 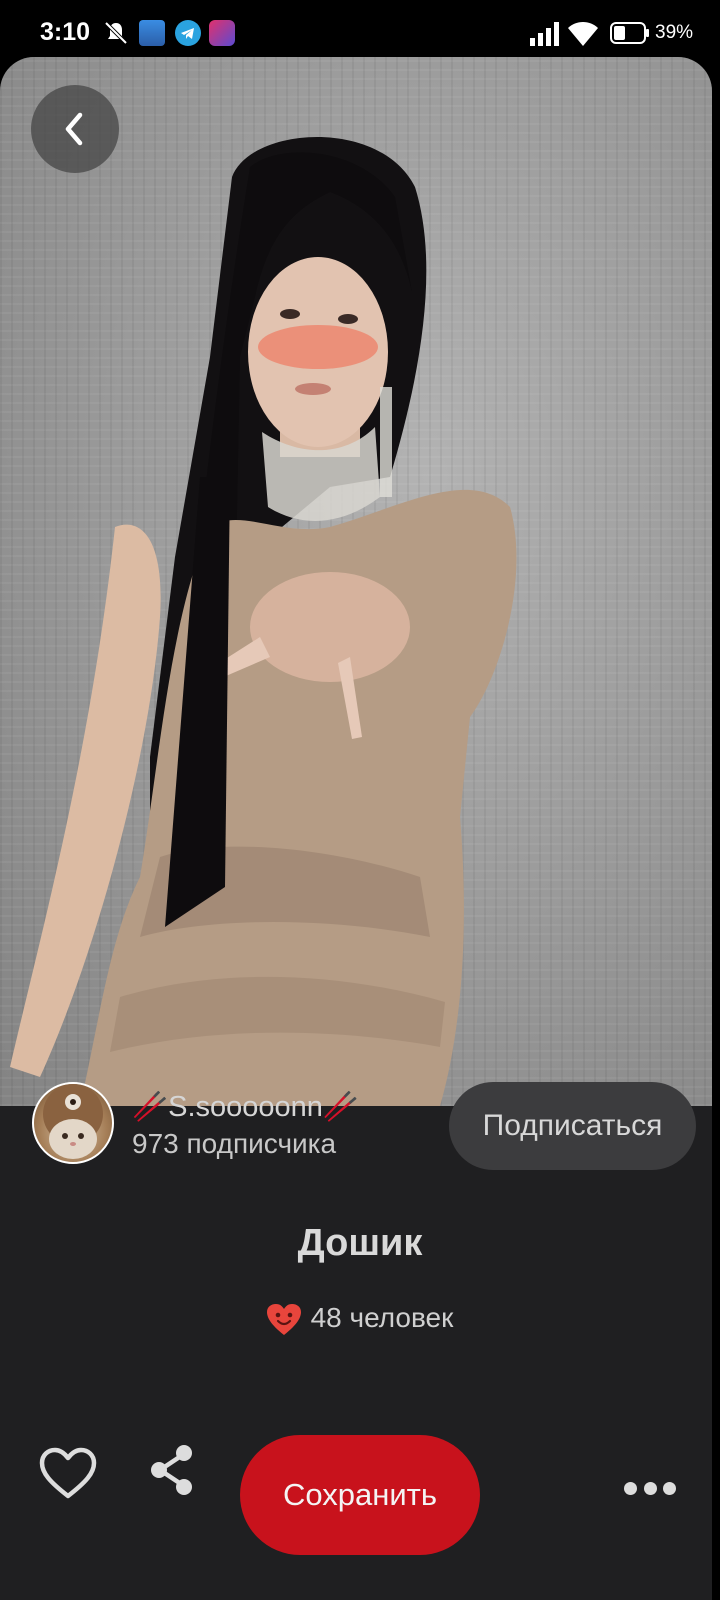 I want to click on follow-button: Подписаться, so click(x=572, y=1126).